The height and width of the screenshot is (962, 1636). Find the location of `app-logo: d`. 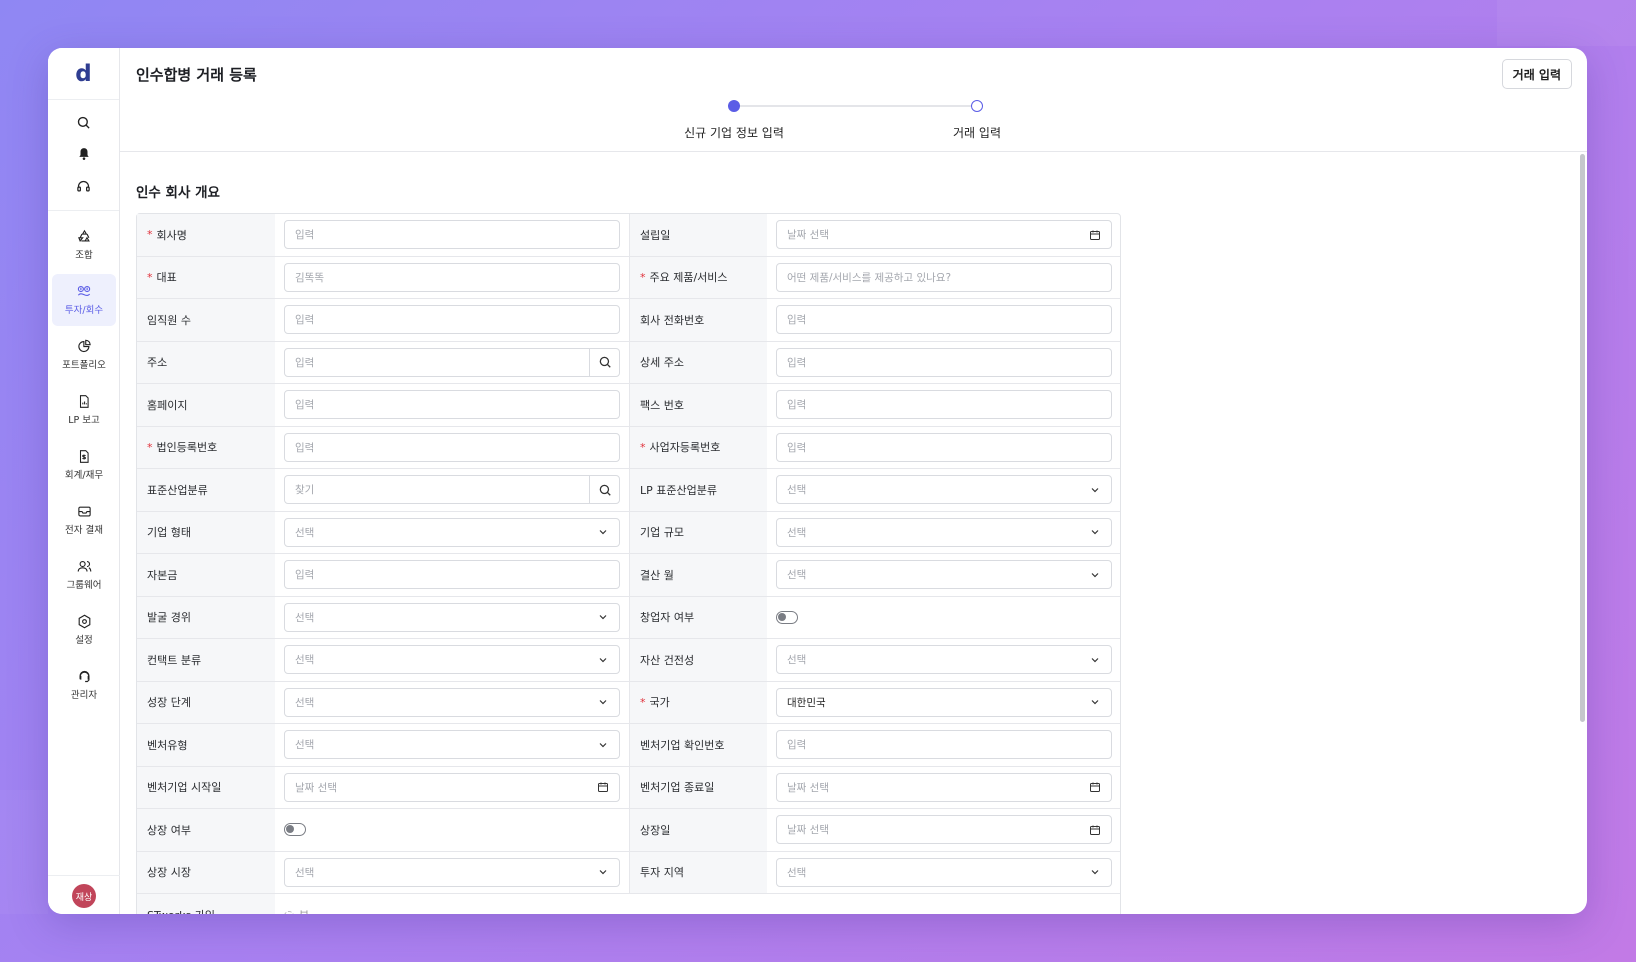

app-logo: d is located at coordinates (83, 74).